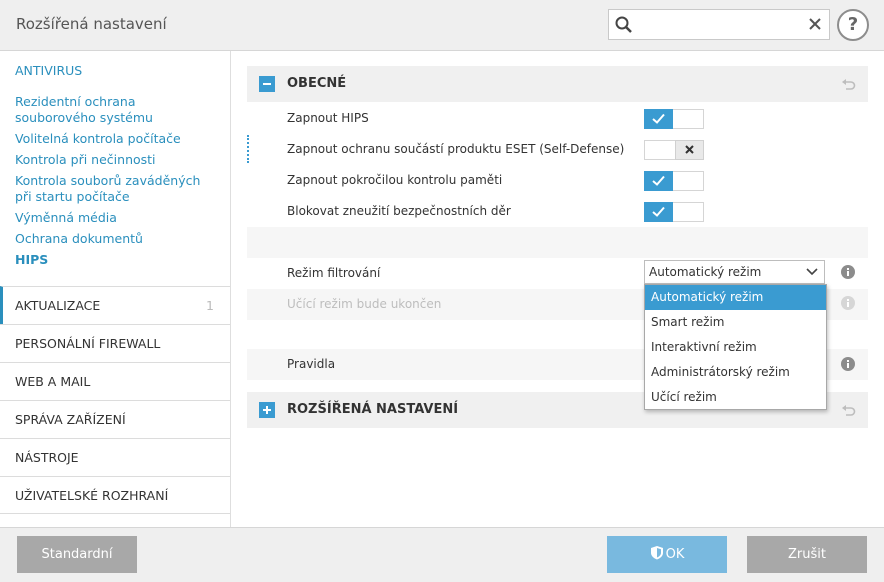 Image resolution: width=884 pixels, height=582 pixels. Describe the element at coordinates (117, 139) in the screenshot. I see `sidebar-item-custom-scan: Volitelná kontrola počítače` at that location.